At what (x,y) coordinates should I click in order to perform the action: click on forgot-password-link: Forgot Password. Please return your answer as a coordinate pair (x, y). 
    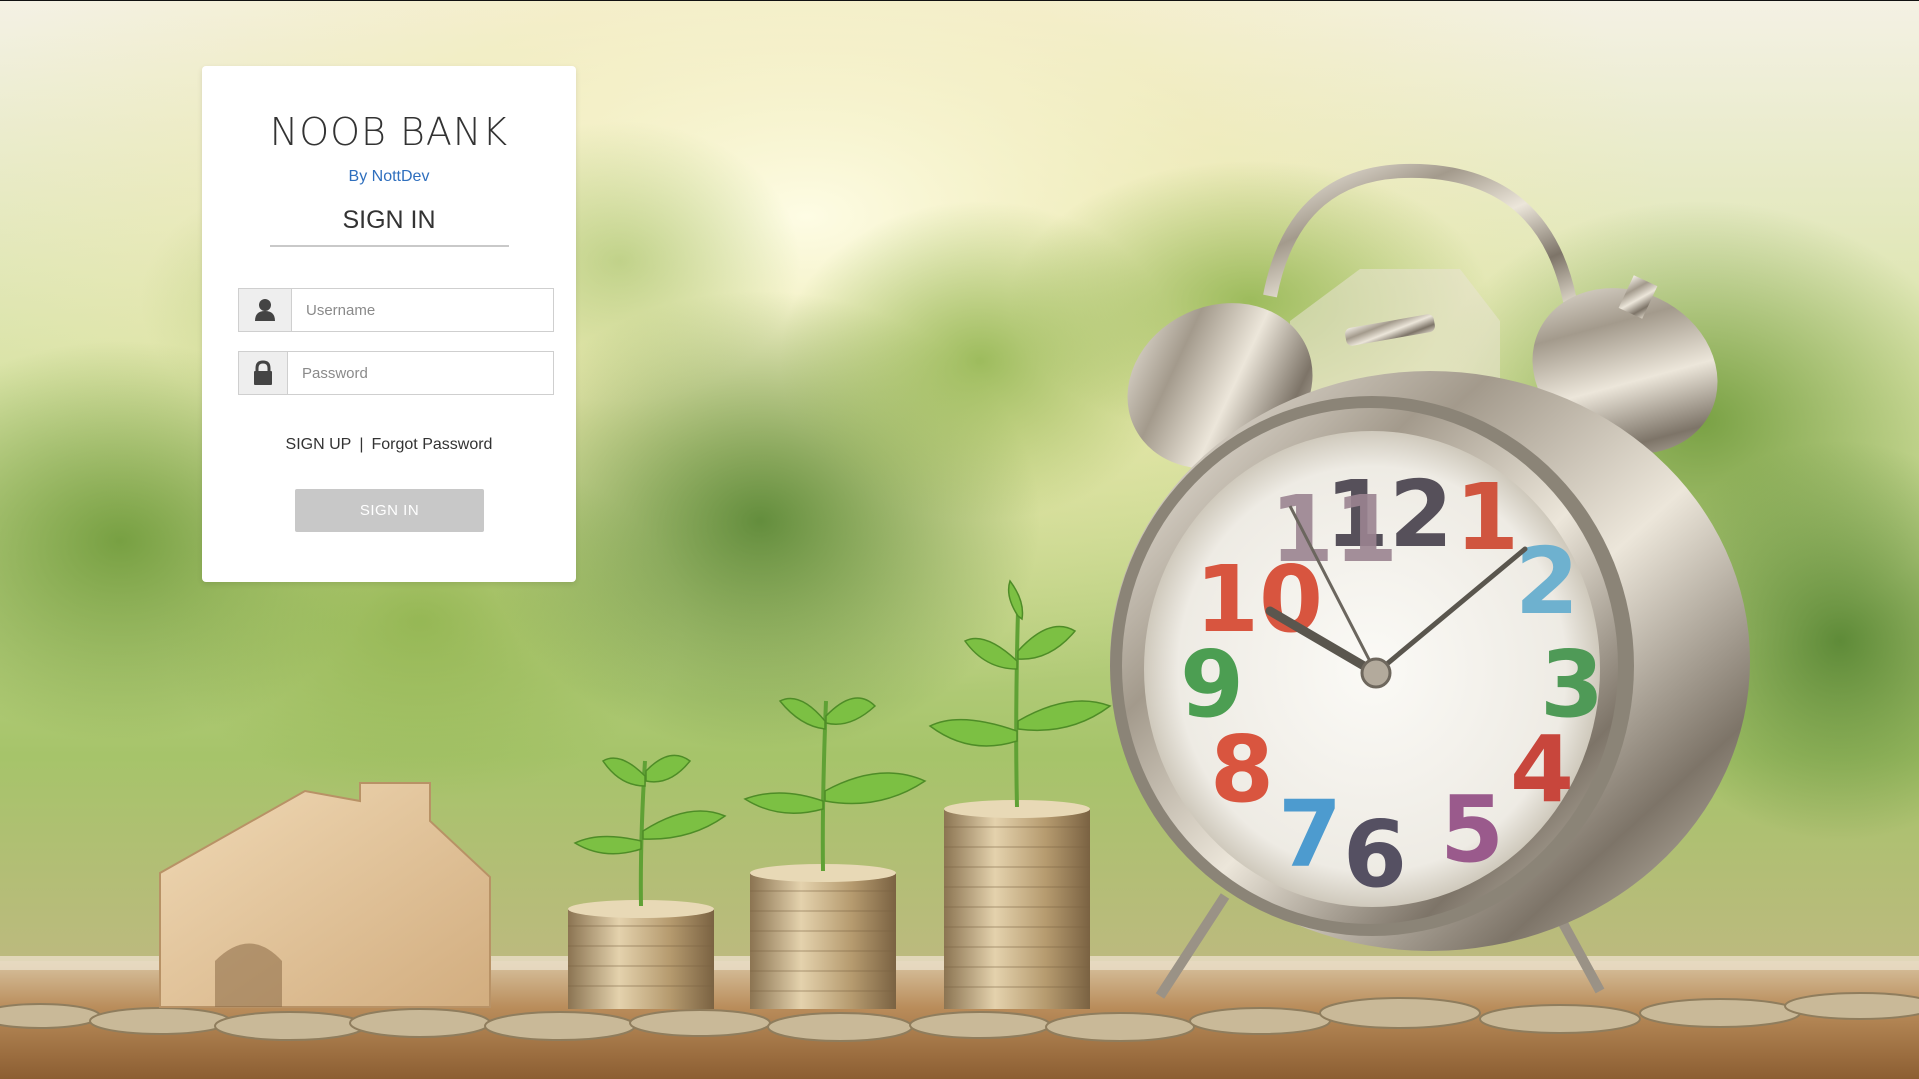
    Looking at the image, I should click on (432, 444).